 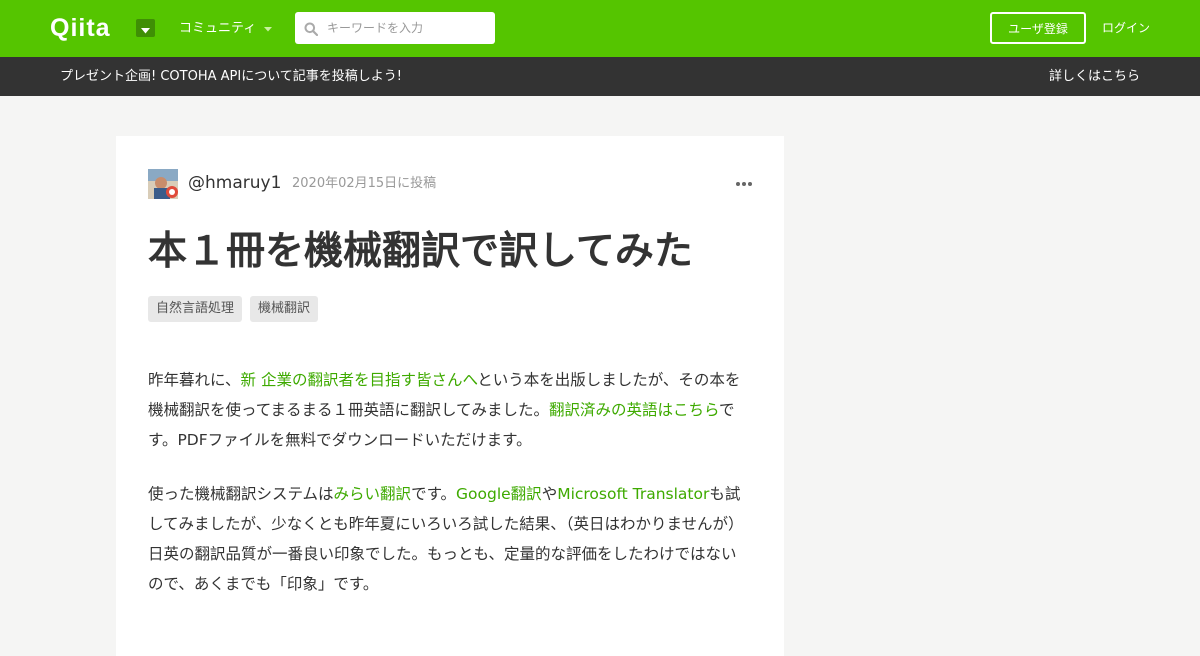 I want to click on tag: 機械翻訳, so click(x=284, y=309).